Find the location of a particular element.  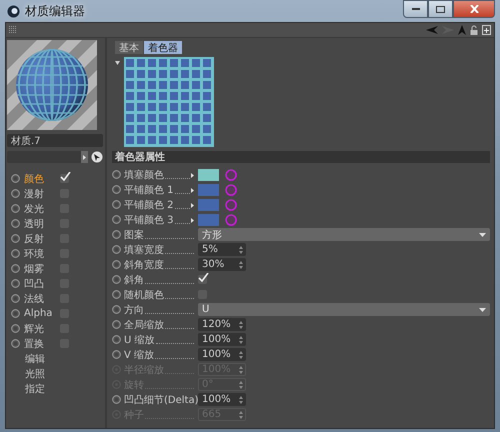

dropdown: 方形 is located at coordinates (344, 234).